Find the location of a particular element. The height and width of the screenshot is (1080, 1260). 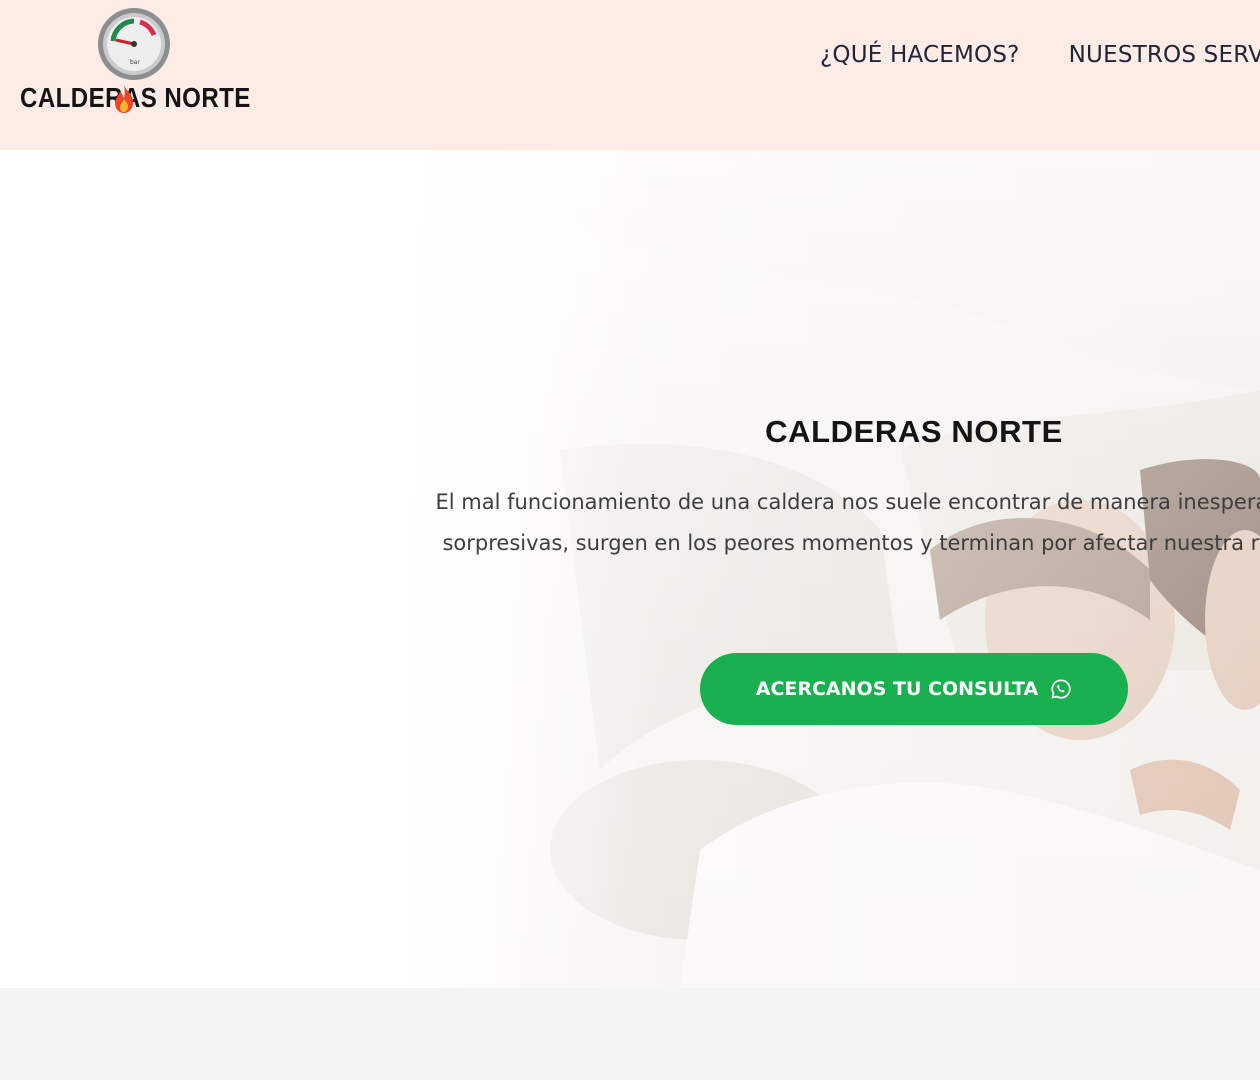

flame-icon is located at coordinates (124, 99).